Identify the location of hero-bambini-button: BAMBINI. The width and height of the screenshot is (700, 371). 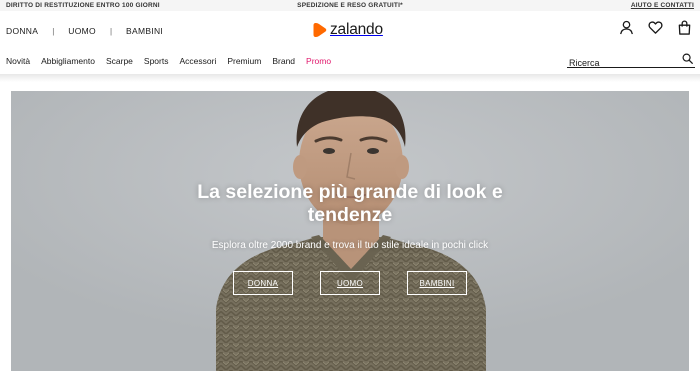
(437, 283).